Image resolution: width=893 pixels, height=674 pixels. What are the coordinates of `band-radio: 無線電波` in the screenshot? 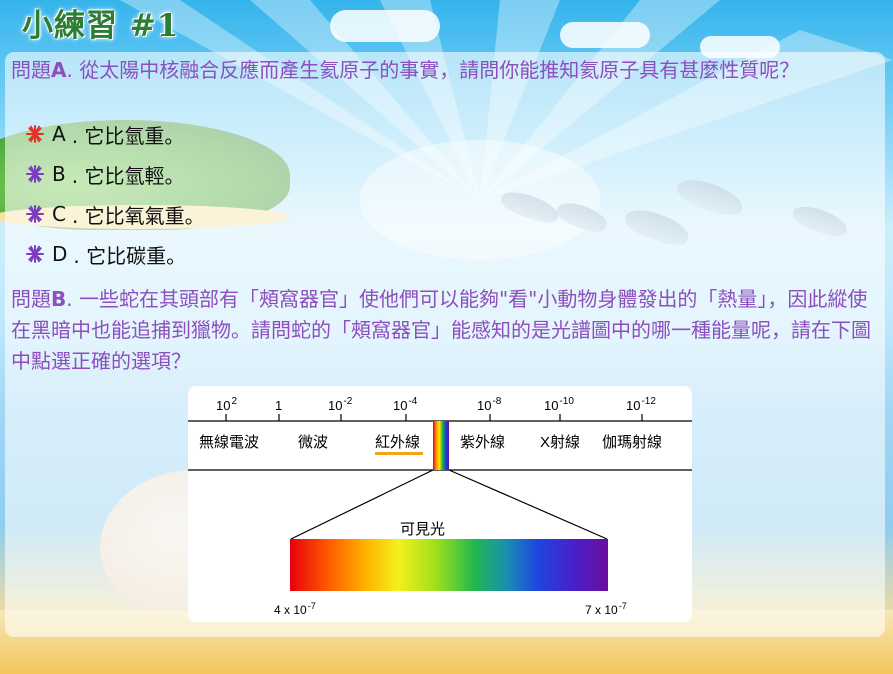 It's located at (229, 442).